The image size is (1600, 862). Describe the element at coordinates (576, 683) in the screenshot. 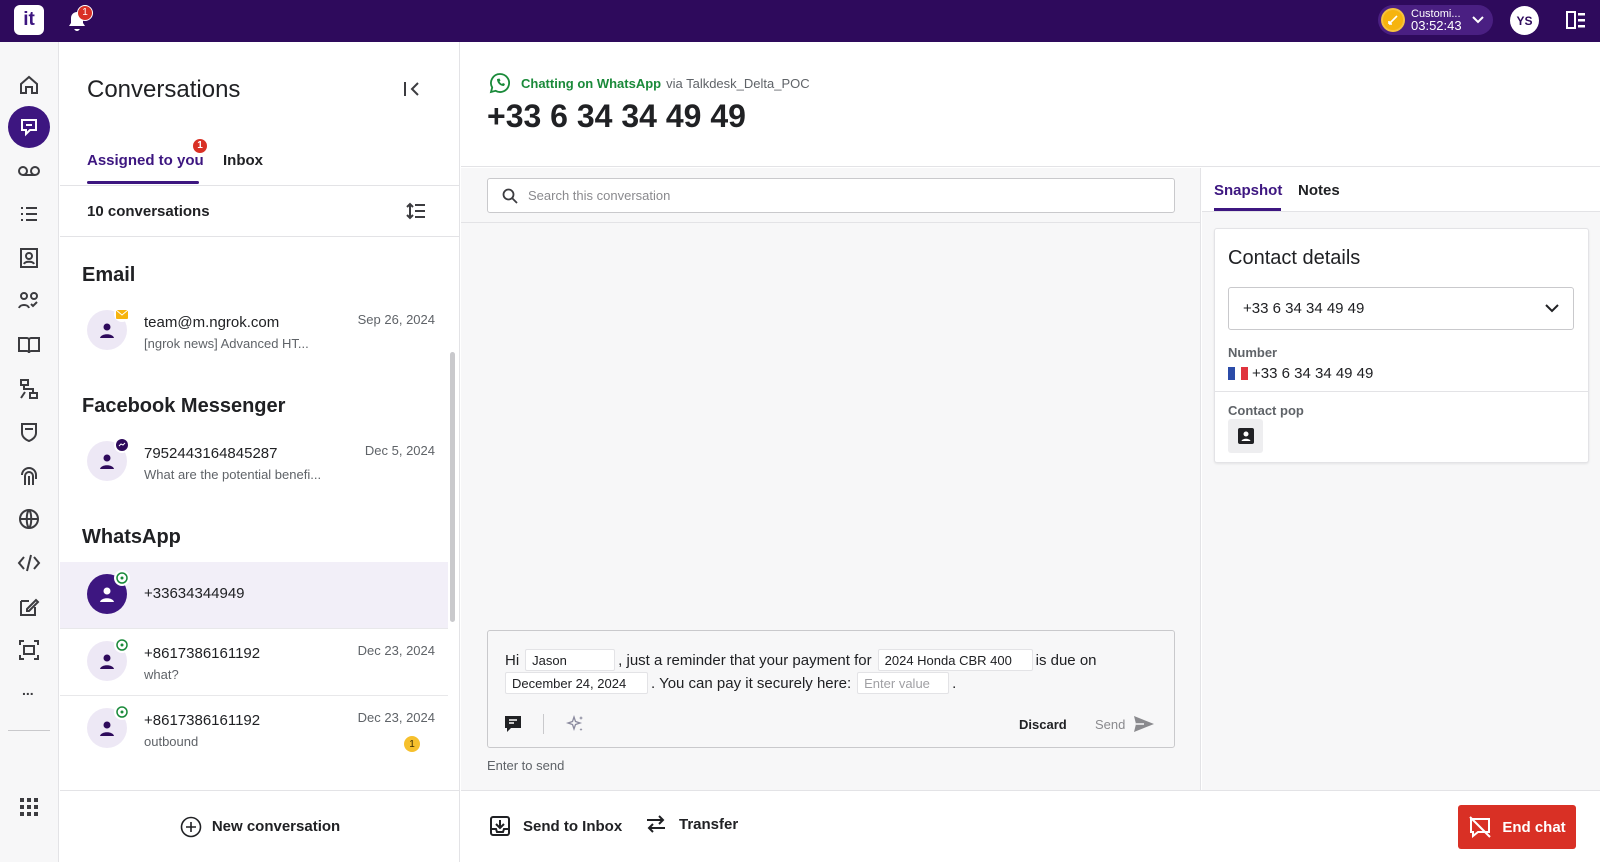

I see `template-field-date: December 24, 2024` at that location.